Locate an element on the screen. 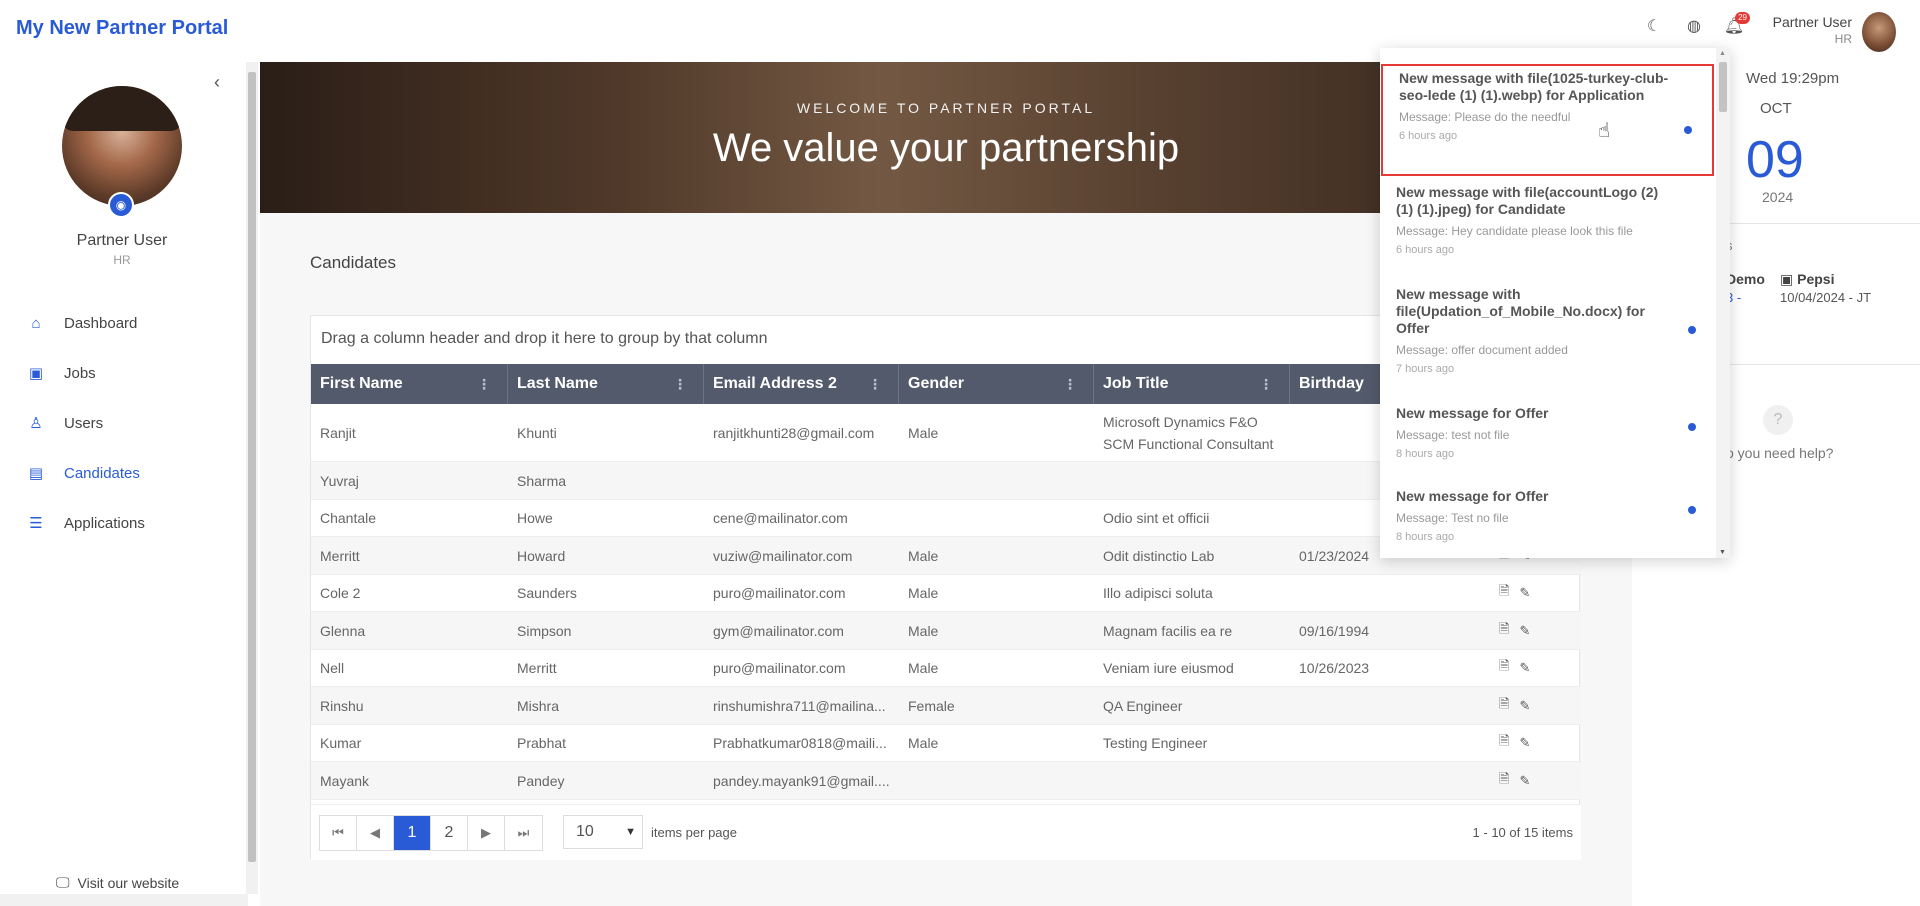 This screenshot has width=1920, height=906. current-datetime: Wed 19:29pm is located at coordinates (1793, 78).